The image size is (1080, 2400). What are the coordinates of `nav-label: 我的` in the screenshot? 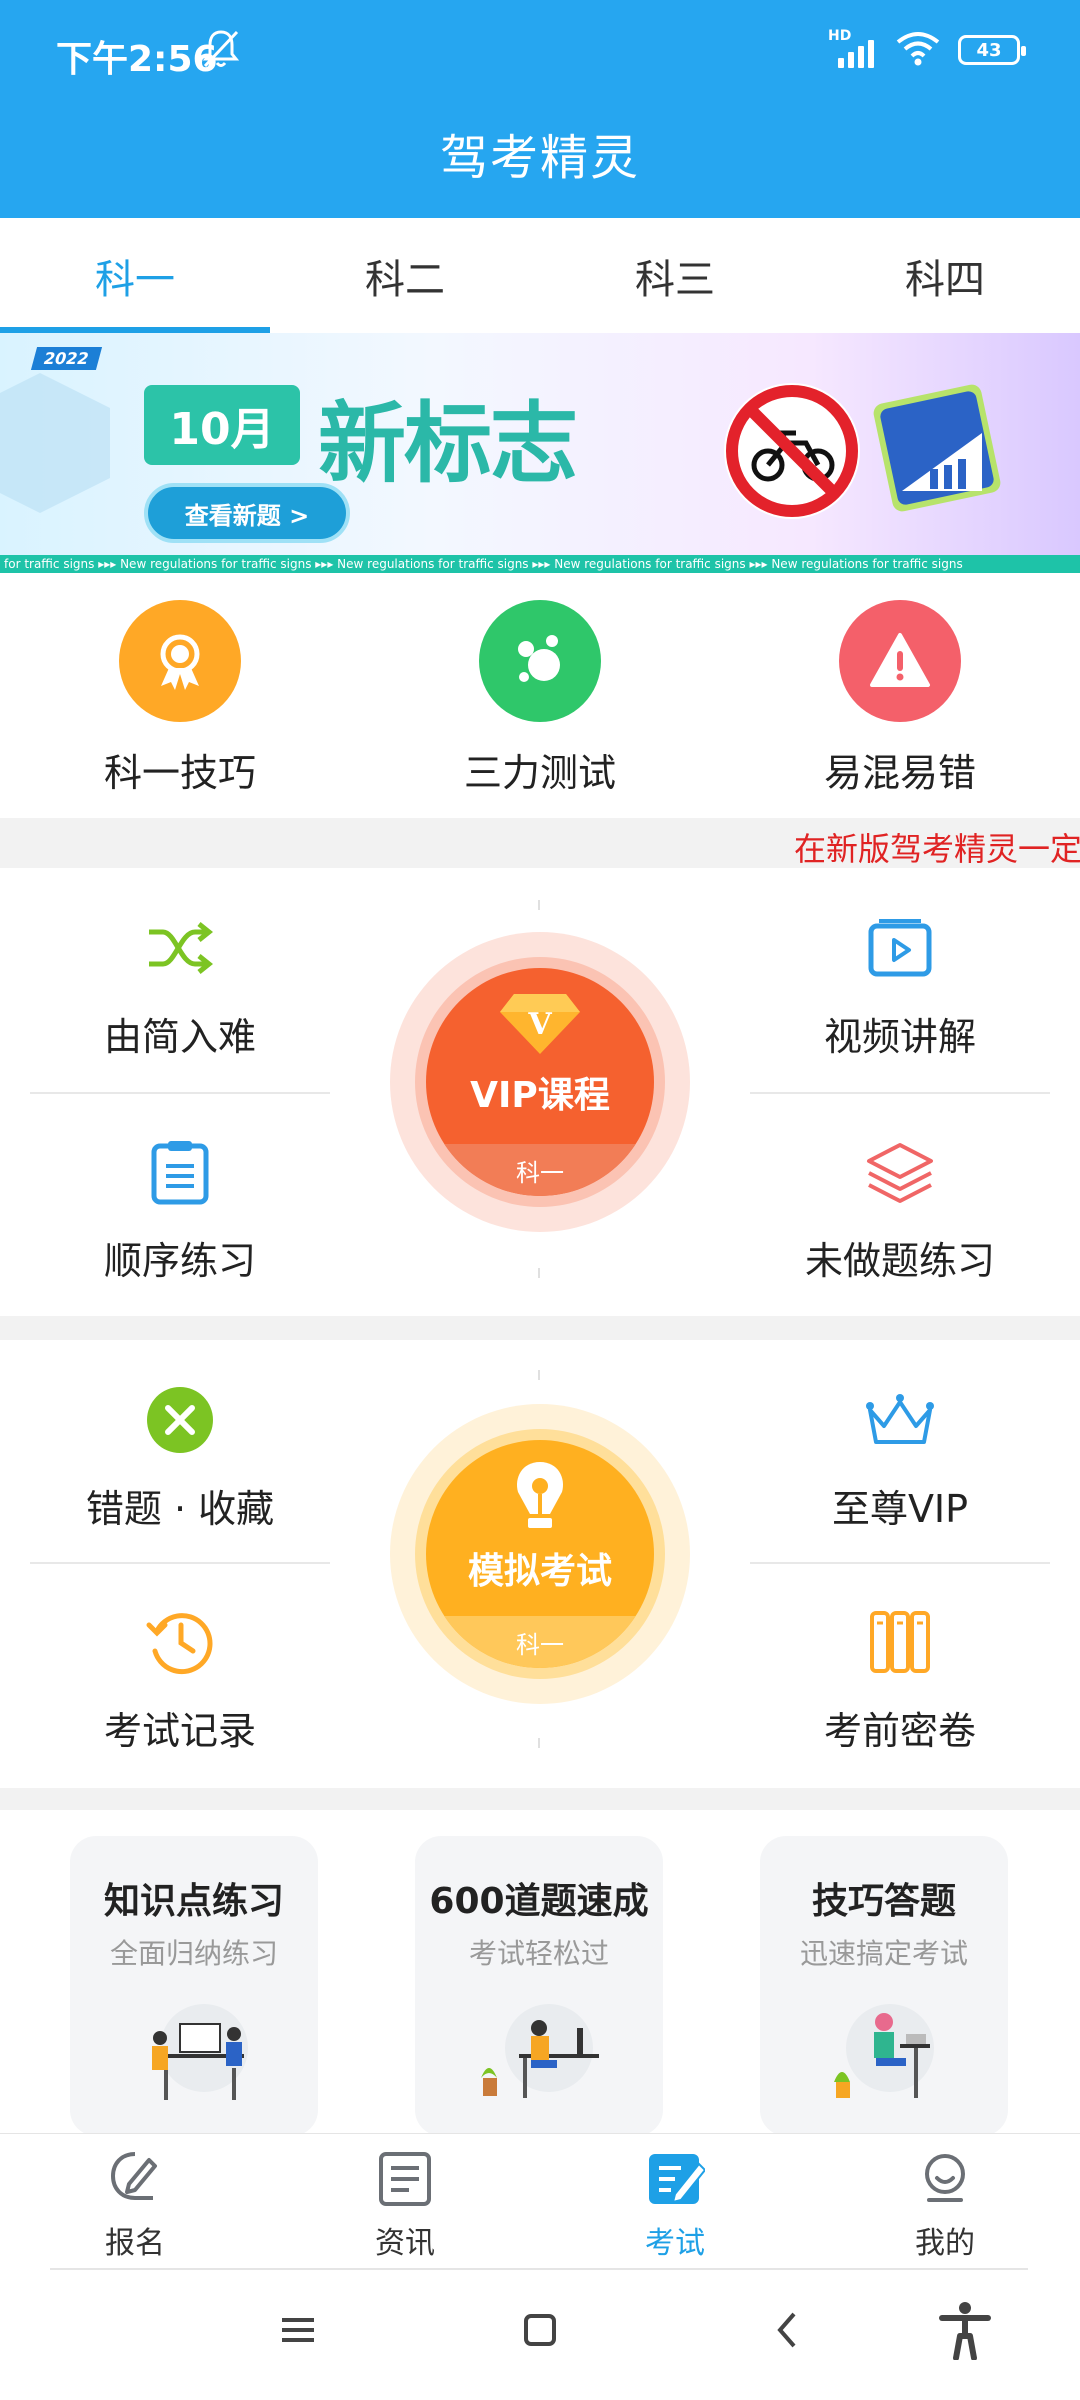 It's located at (945, 2243).